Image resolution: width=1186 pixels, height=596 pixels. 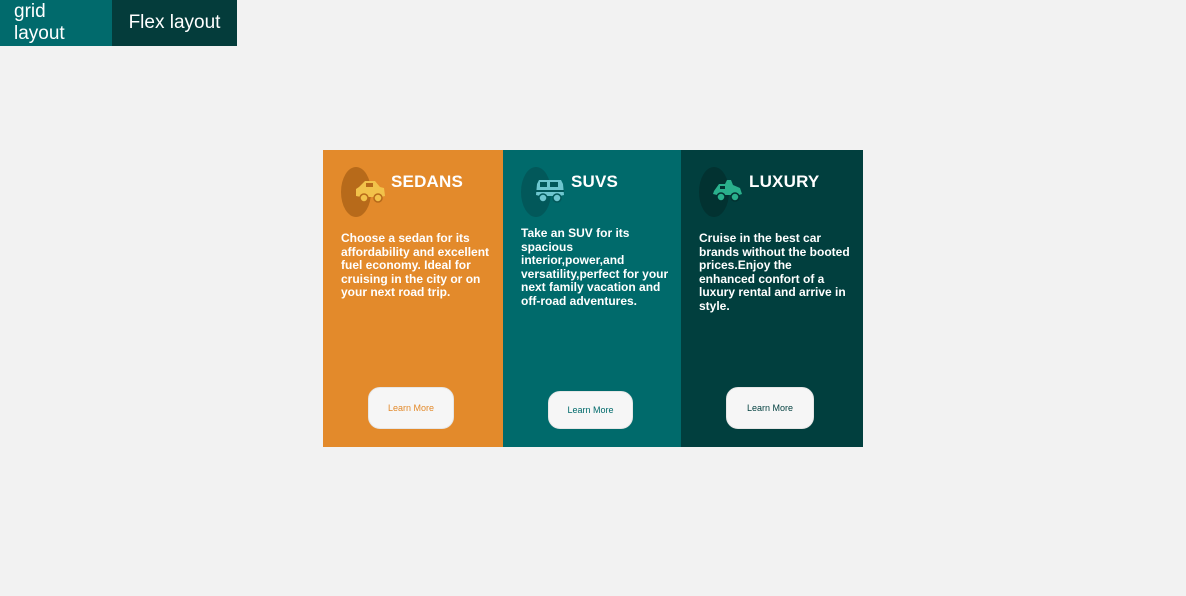 What do you see at coordinates (784, 181) in the screenshot?
I see `card-title: LUXURY` at bounding box center [784, 181].